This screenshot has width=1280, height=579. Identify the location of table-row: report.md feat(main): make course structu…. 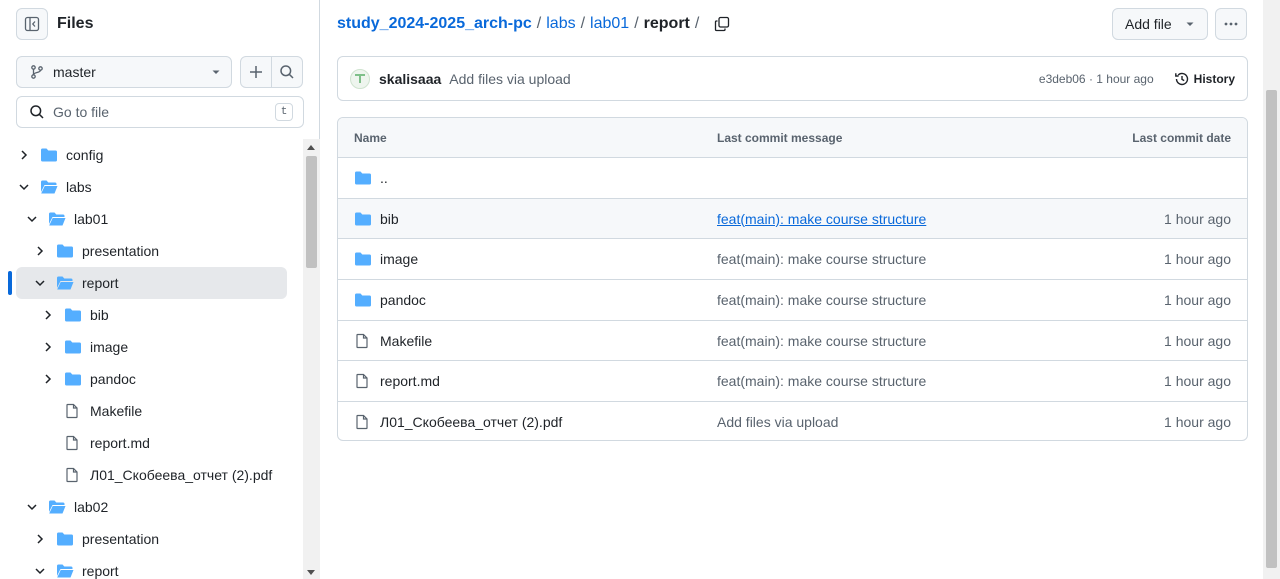
(792, 382).